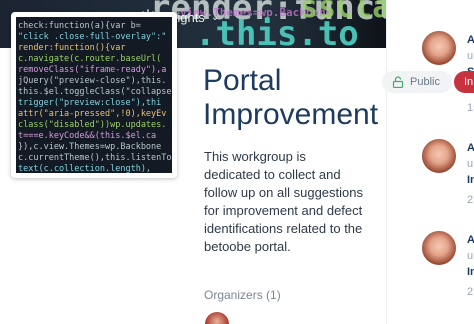  What do you see at coordinates (398, 82) in the screenshot?
I see `lock-open-icon` at bounding box center [398, 82].